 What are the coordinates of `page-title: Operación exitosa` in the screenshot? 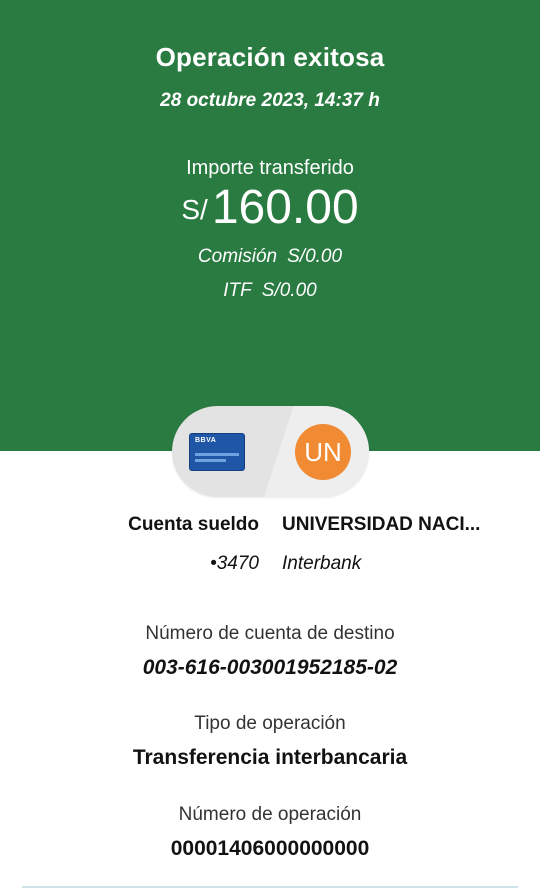 It's located at (270, 57).